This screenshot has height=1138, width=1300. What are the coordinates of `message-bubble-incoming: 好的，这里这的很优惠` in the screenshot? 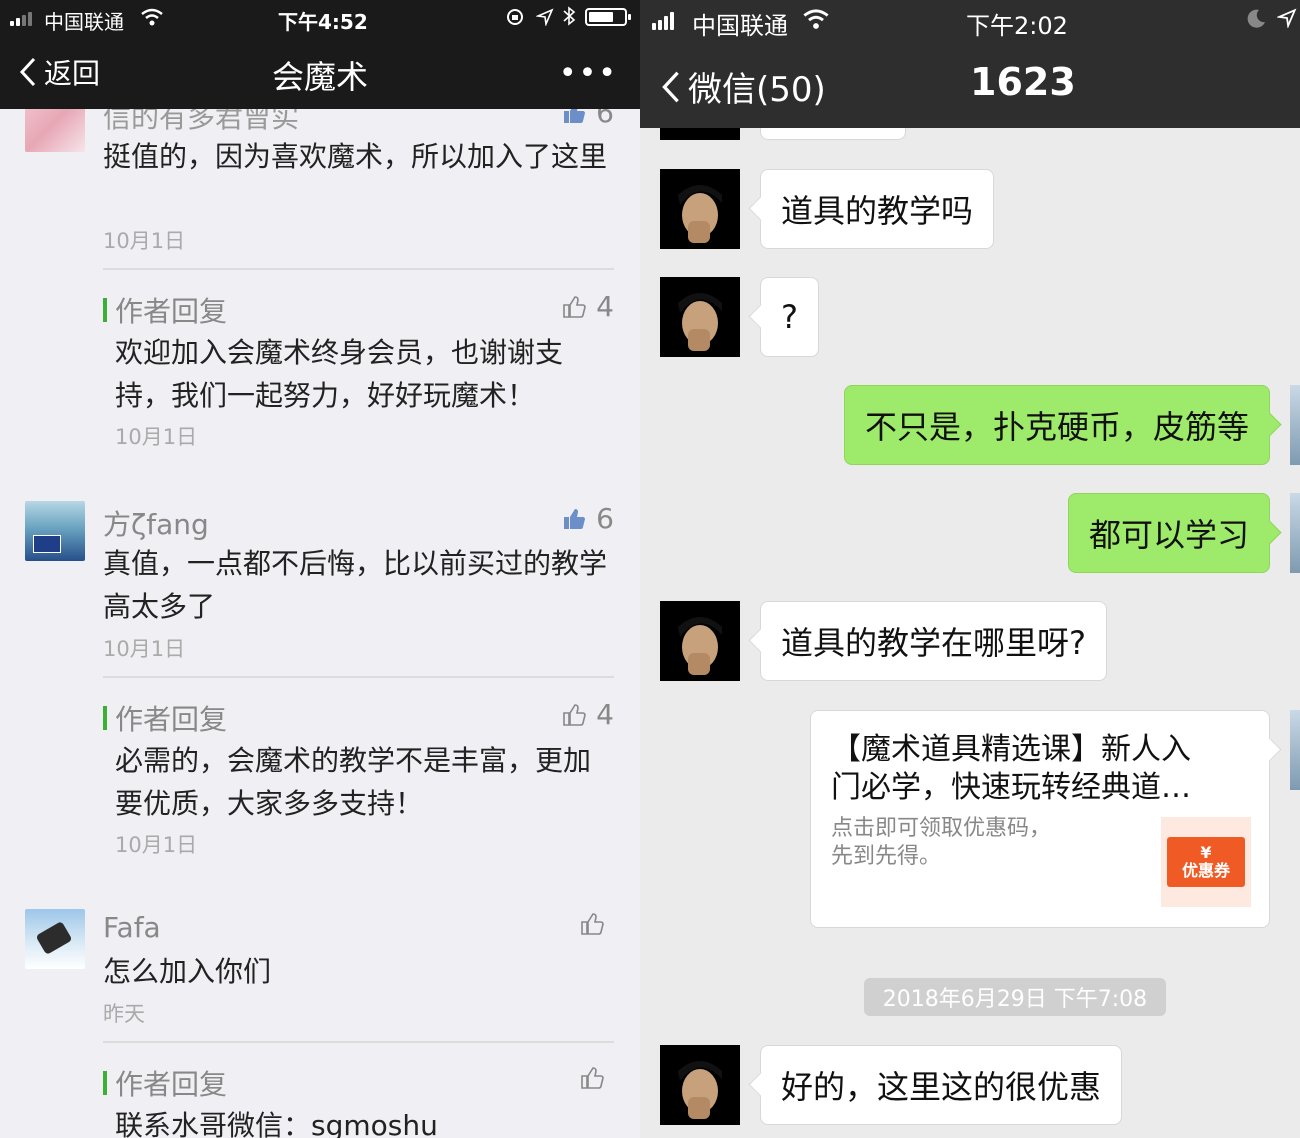 It's located at (941, 1085).